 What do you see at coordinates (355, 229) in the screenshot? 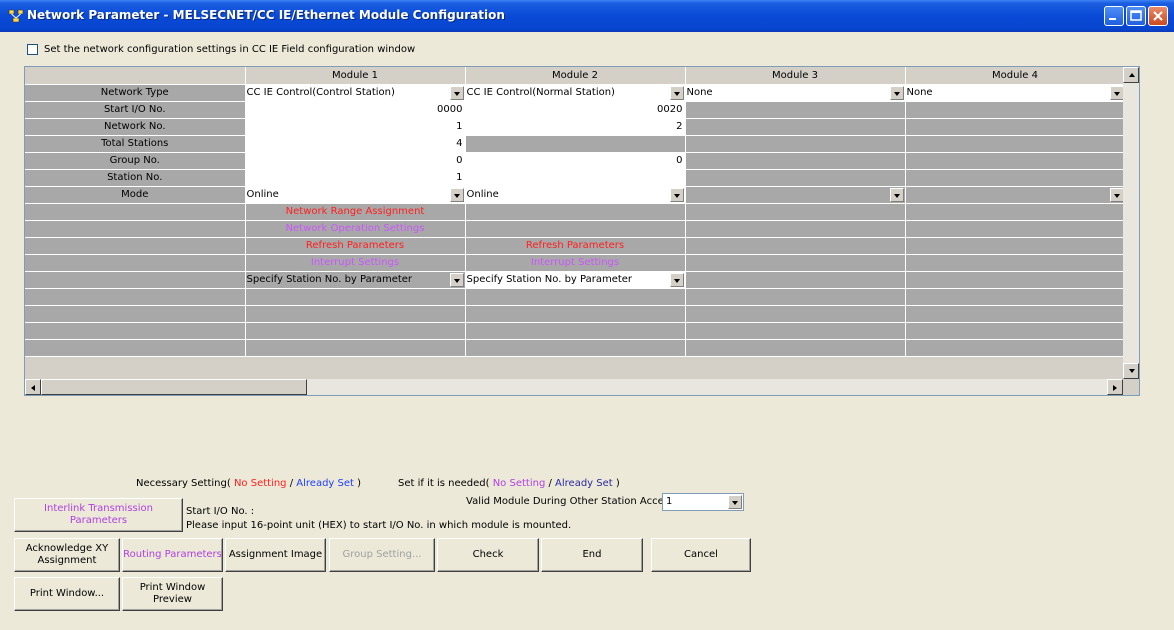
I see `network-operation-settings-button: Network Operation Settings` at bounding box center [355, 229].